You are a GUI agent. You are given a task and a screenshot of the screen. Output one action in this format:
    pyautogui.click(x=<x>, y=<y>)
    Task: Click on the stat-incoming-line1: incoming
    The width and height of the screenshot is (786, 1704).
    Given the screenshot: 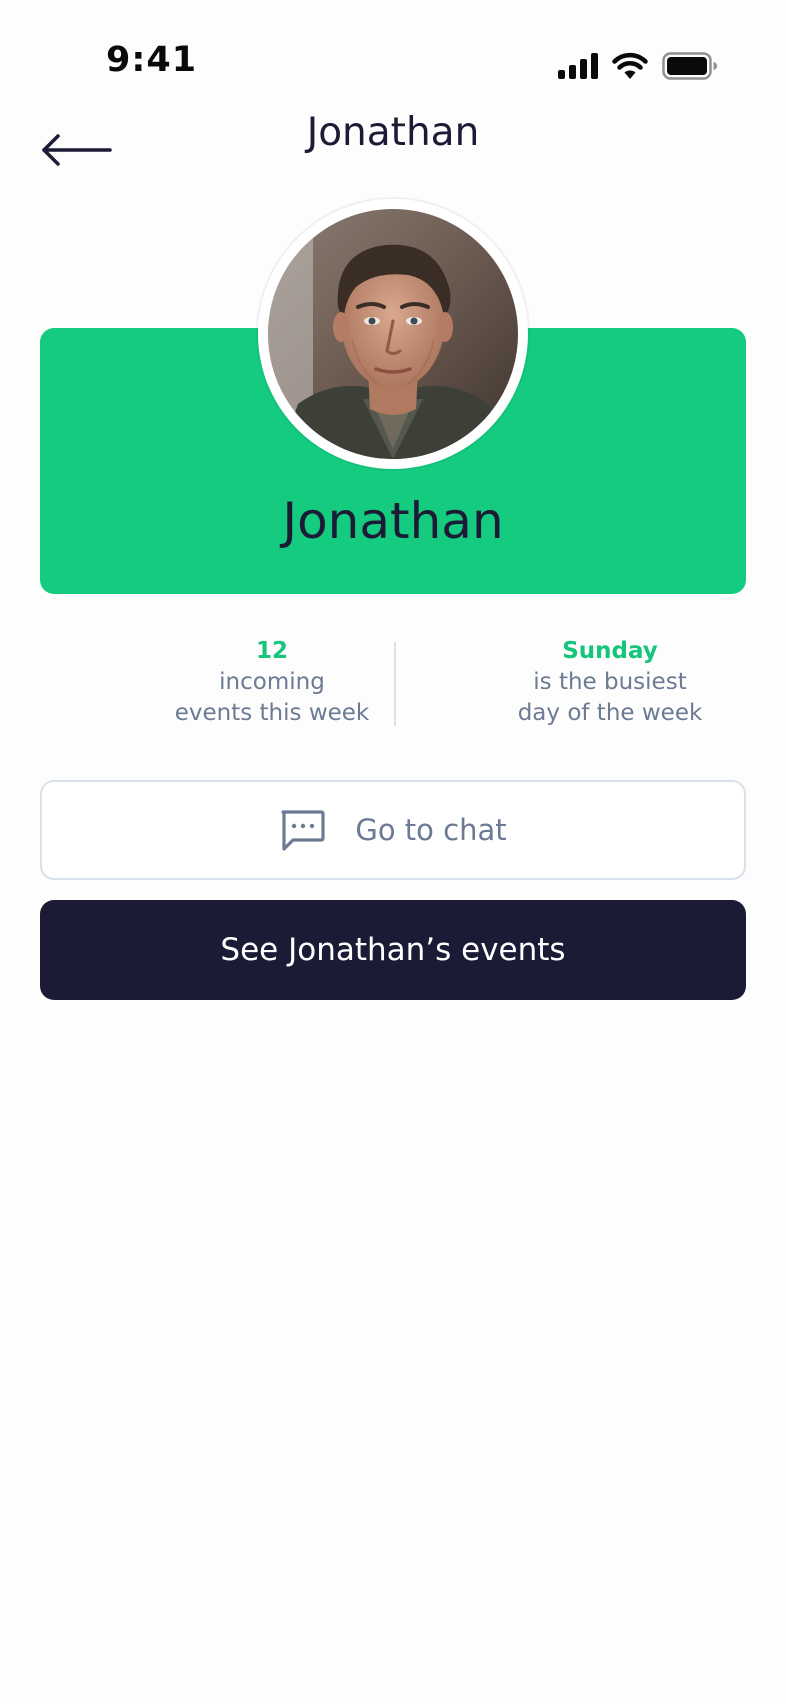 What is the action you would take?
    pyautogui.click(x=272, y=682)
    